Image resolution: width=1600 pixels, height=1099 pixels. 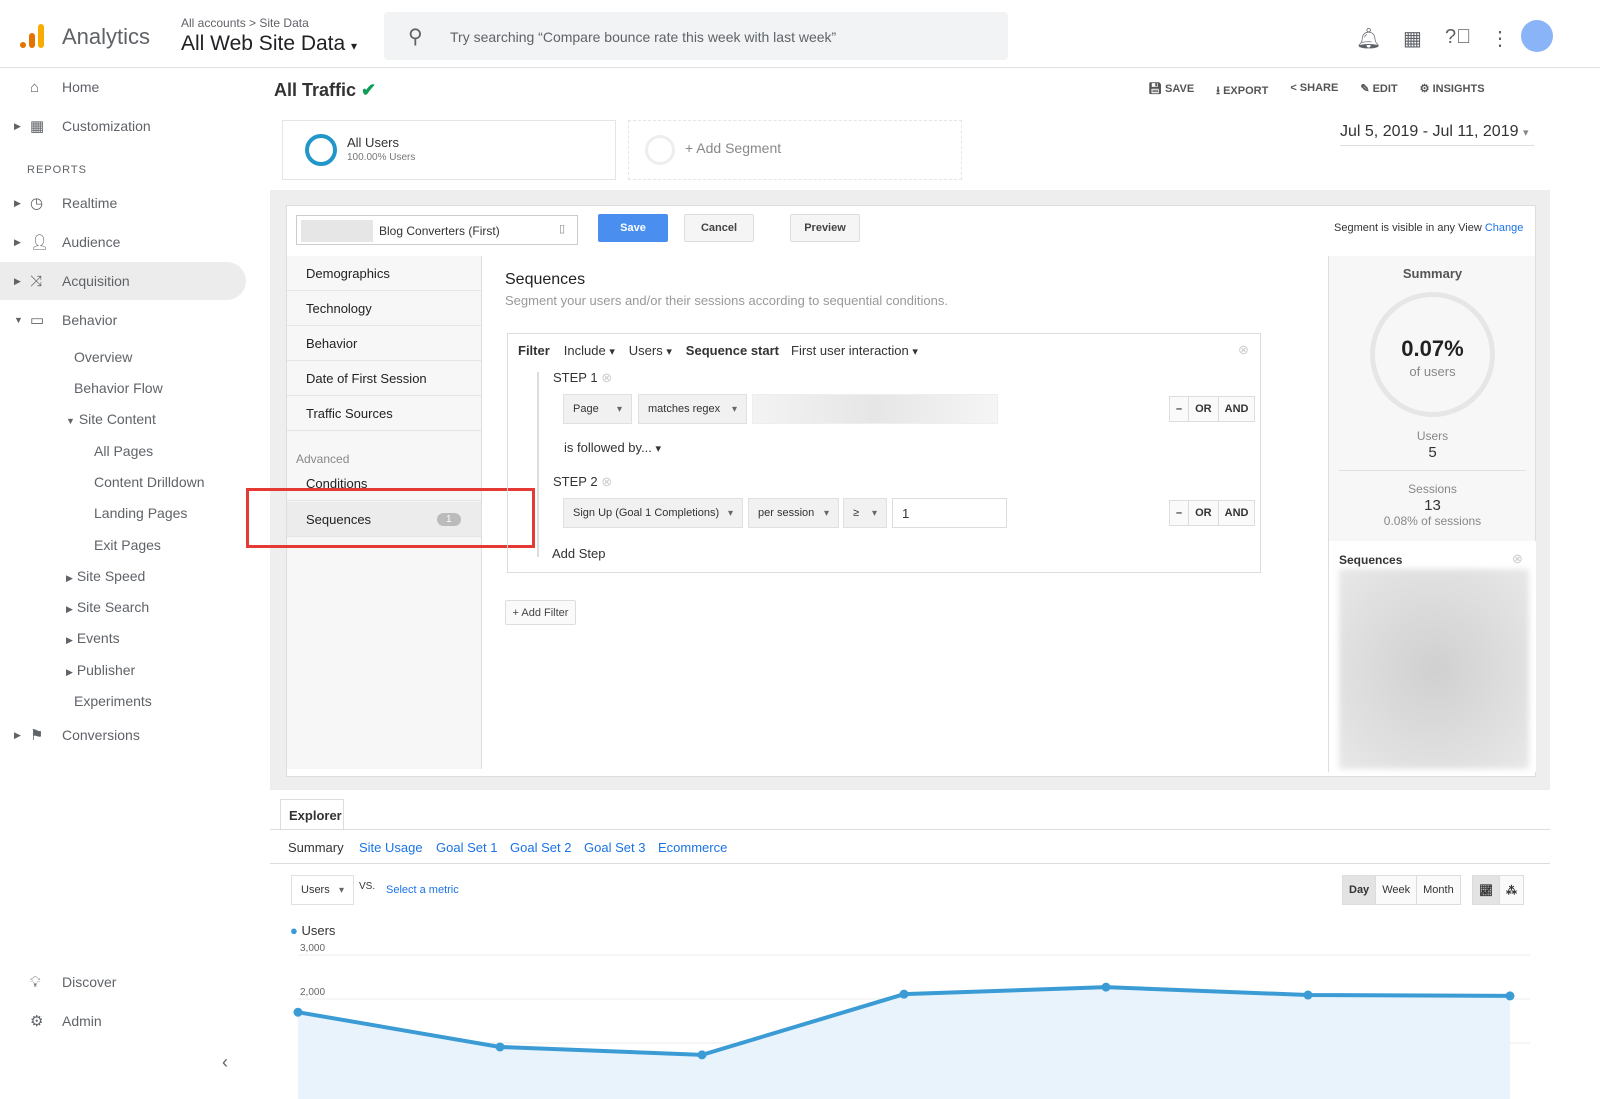 What do you see at coordinates (1432, 489) in the screenshot?
I see `sessions-label: Sessions` at bounding box center [1432, 489].